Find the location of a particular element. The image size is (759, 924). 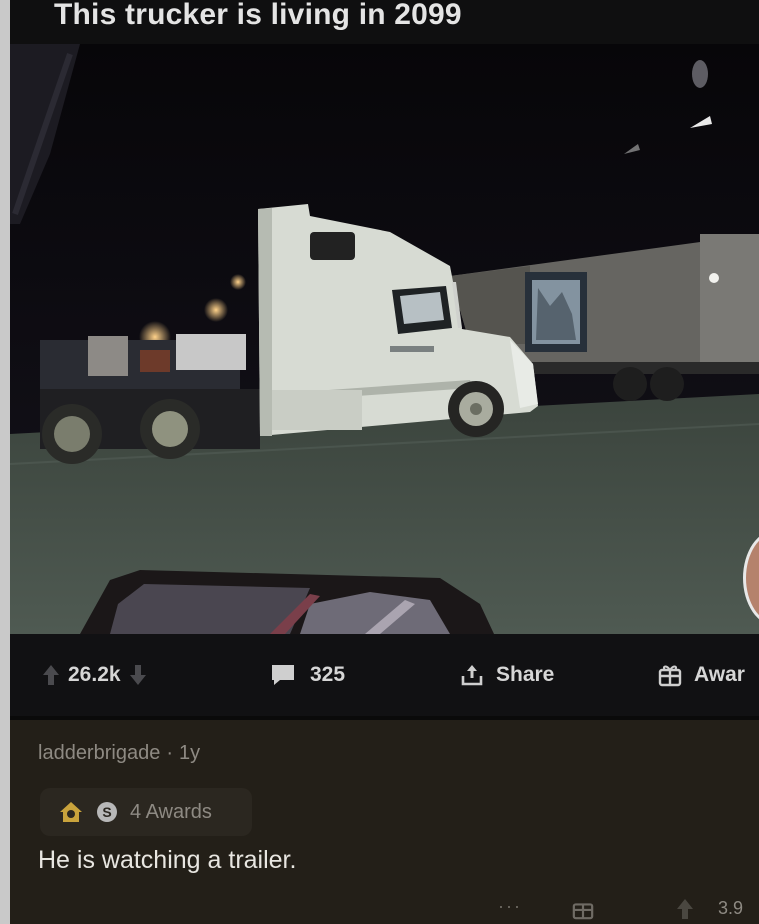

award-button: Awar is located at coordinates (701, 675).